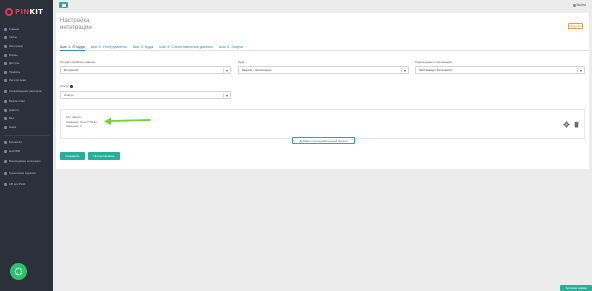  What do you see at coordinates (5, 72) in the screenshot?
I see `user-icon` at bounding box center [5, 72].